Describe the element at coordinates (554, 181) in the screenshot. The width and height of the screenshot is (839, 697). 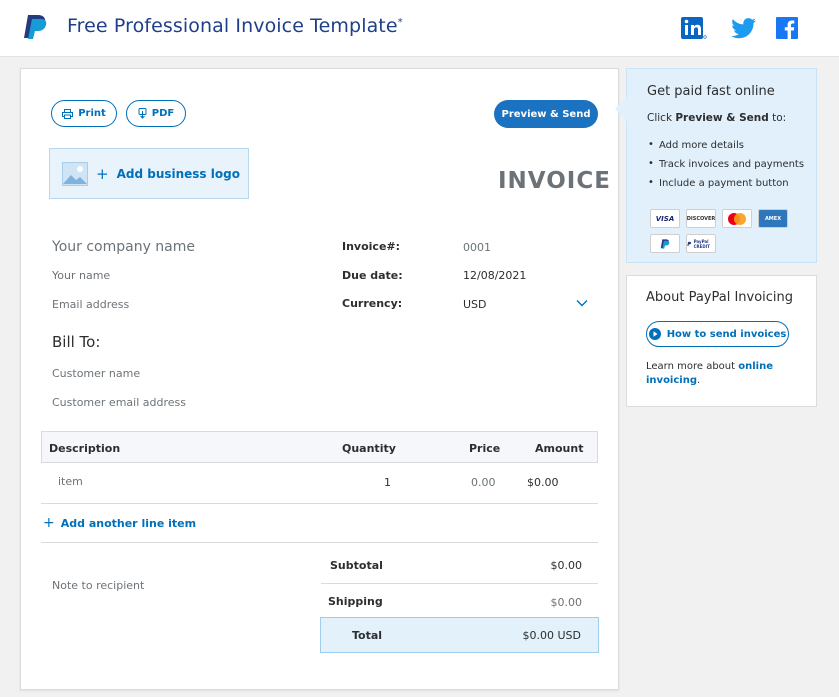
I see `invoice-heading: INVOICE` at that location.